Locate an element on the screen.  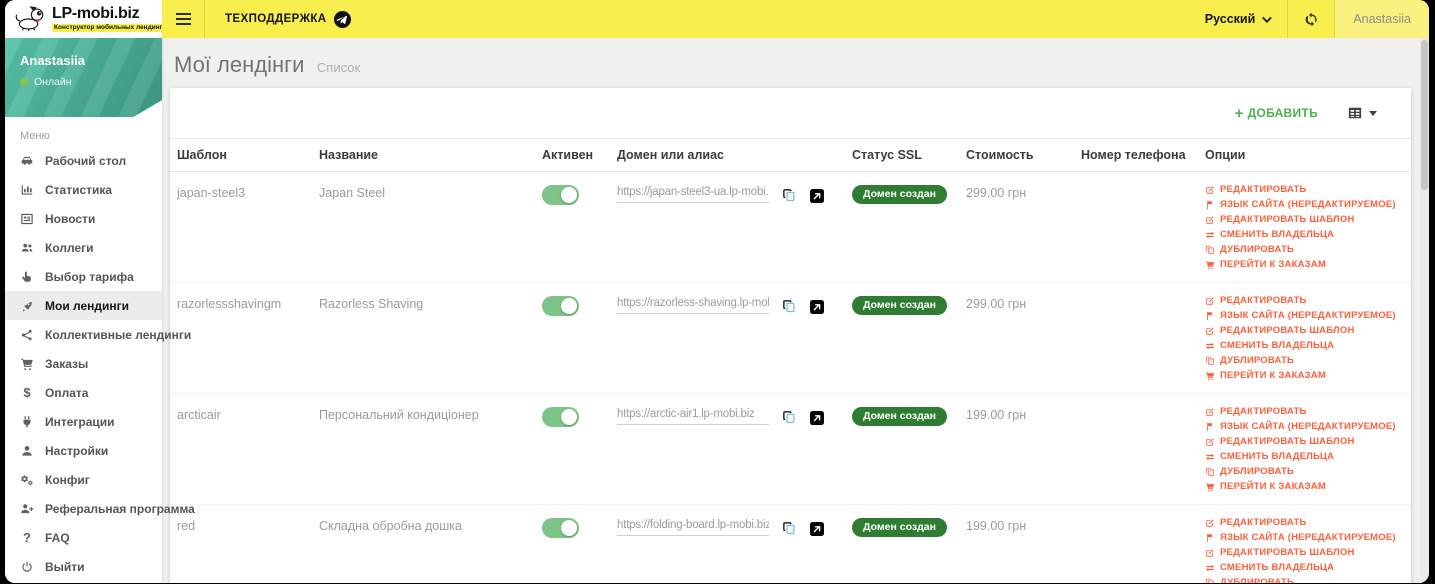
user-menu: Anastasiia is located at coordinates (1382, 19).